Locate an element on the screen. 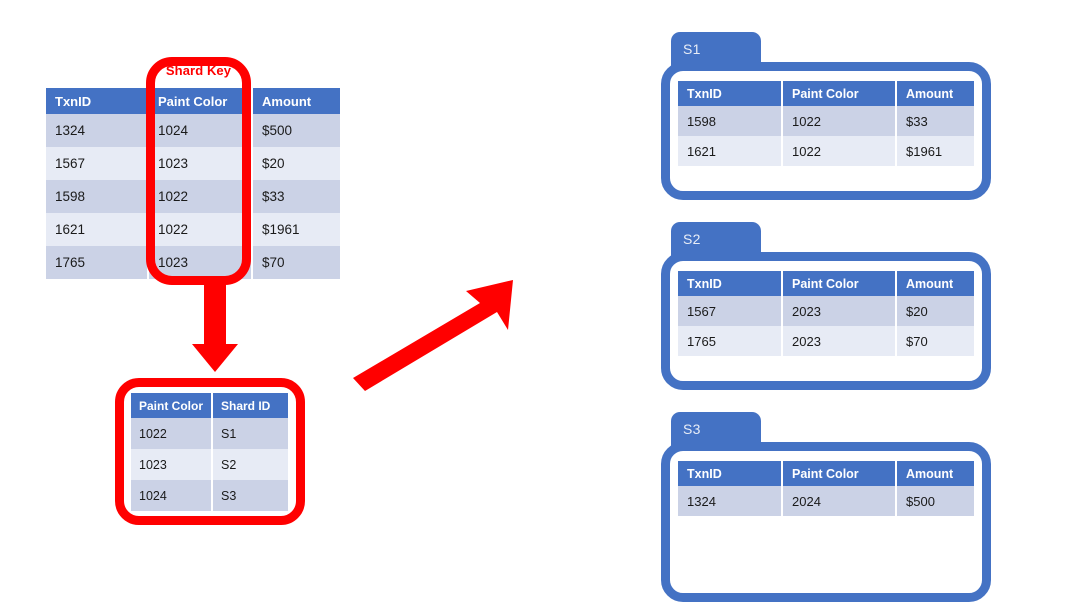 The height and width of the screenshot is (608, 1080). table-row: 1024 S3 is located at coordinates (209, 495).